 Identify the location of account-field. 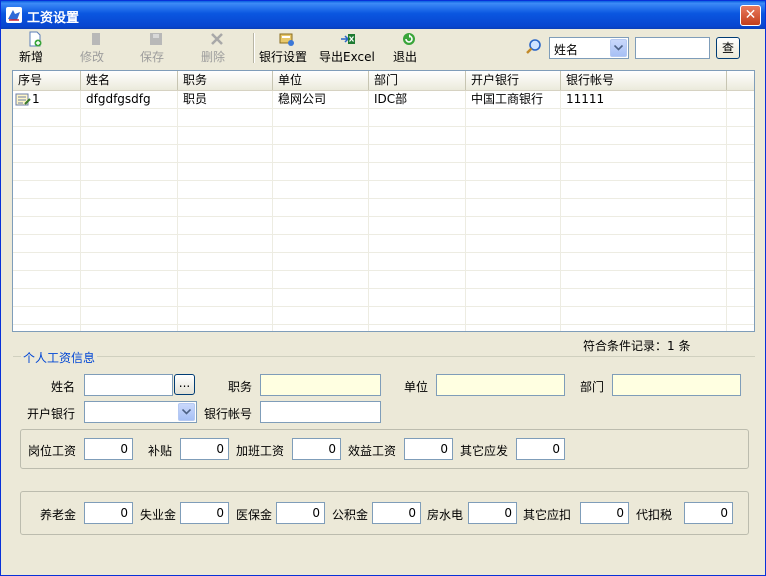
(320, 412).